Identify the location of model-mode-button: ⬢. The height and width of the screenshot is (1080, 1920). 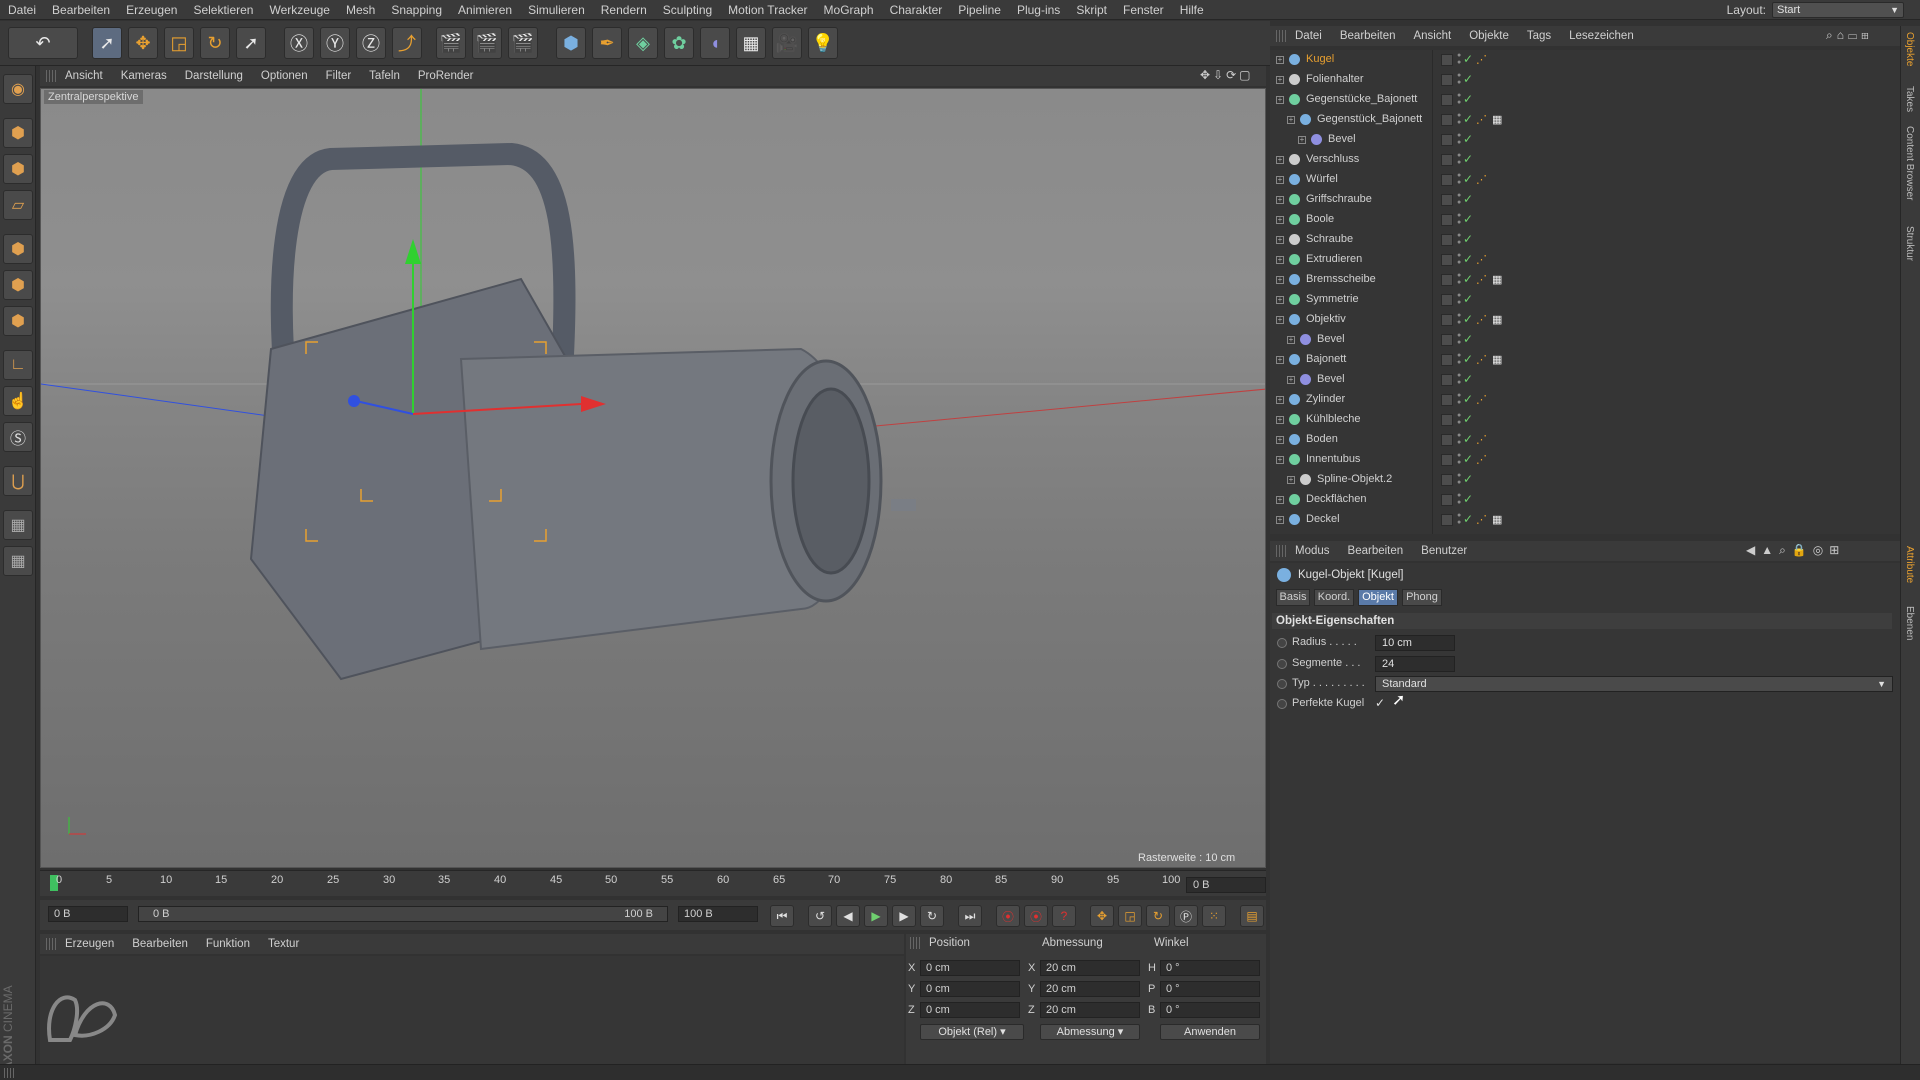
(18, 133).